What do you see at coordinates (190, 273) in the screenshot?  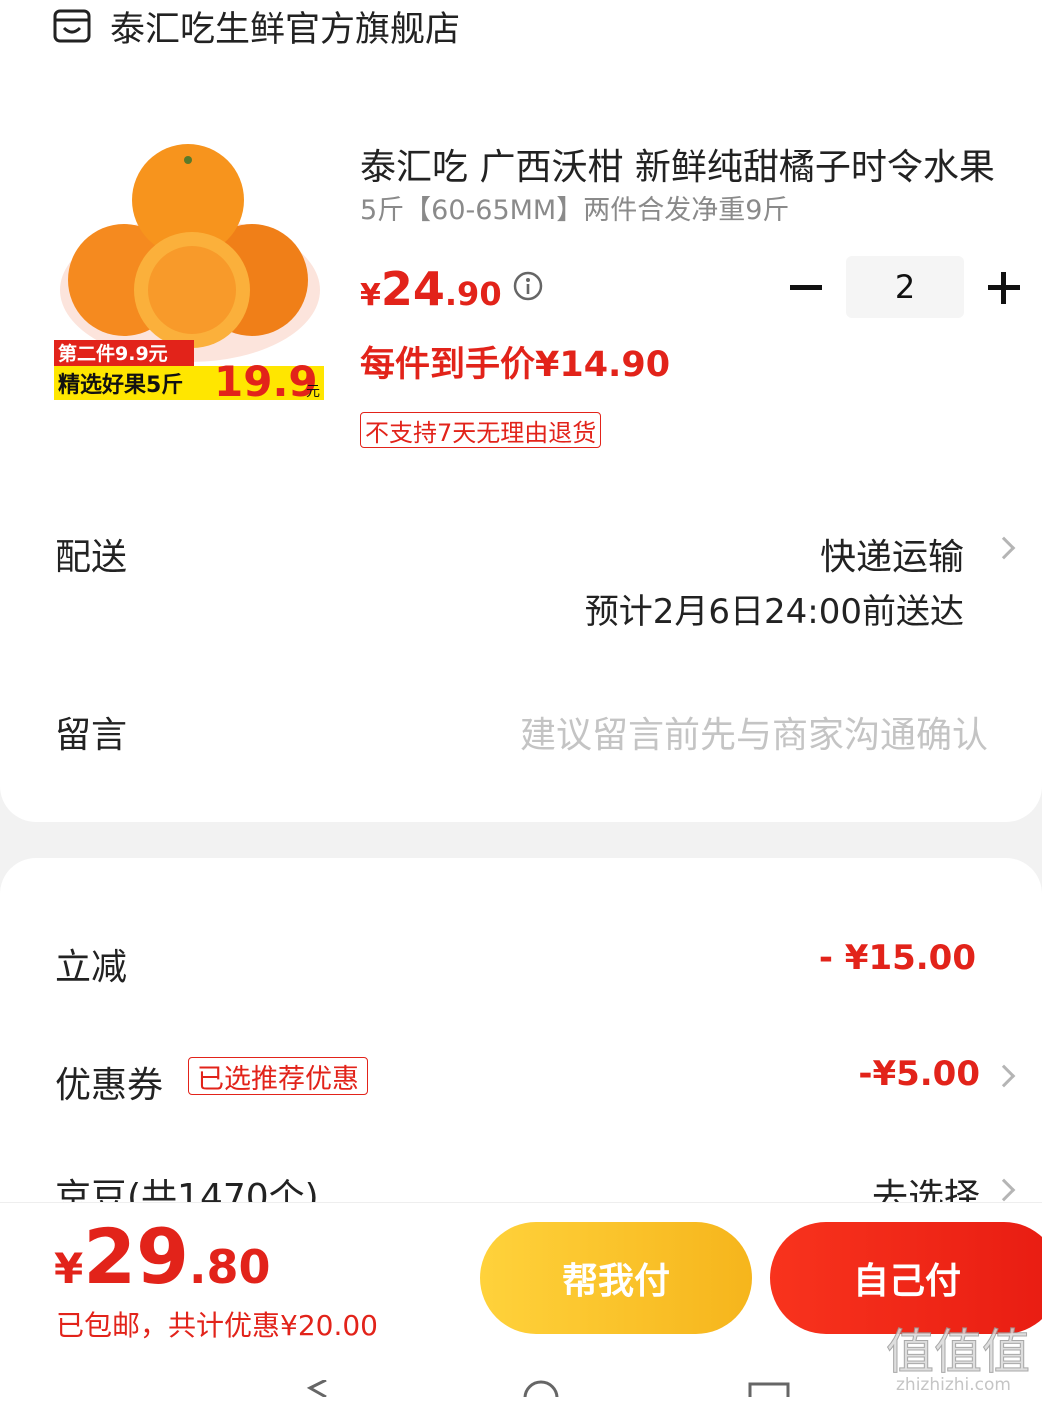 I see `product-image: 第二件9.9元 精选好果5斤 19.9 元` at bounding box center [190, 273].